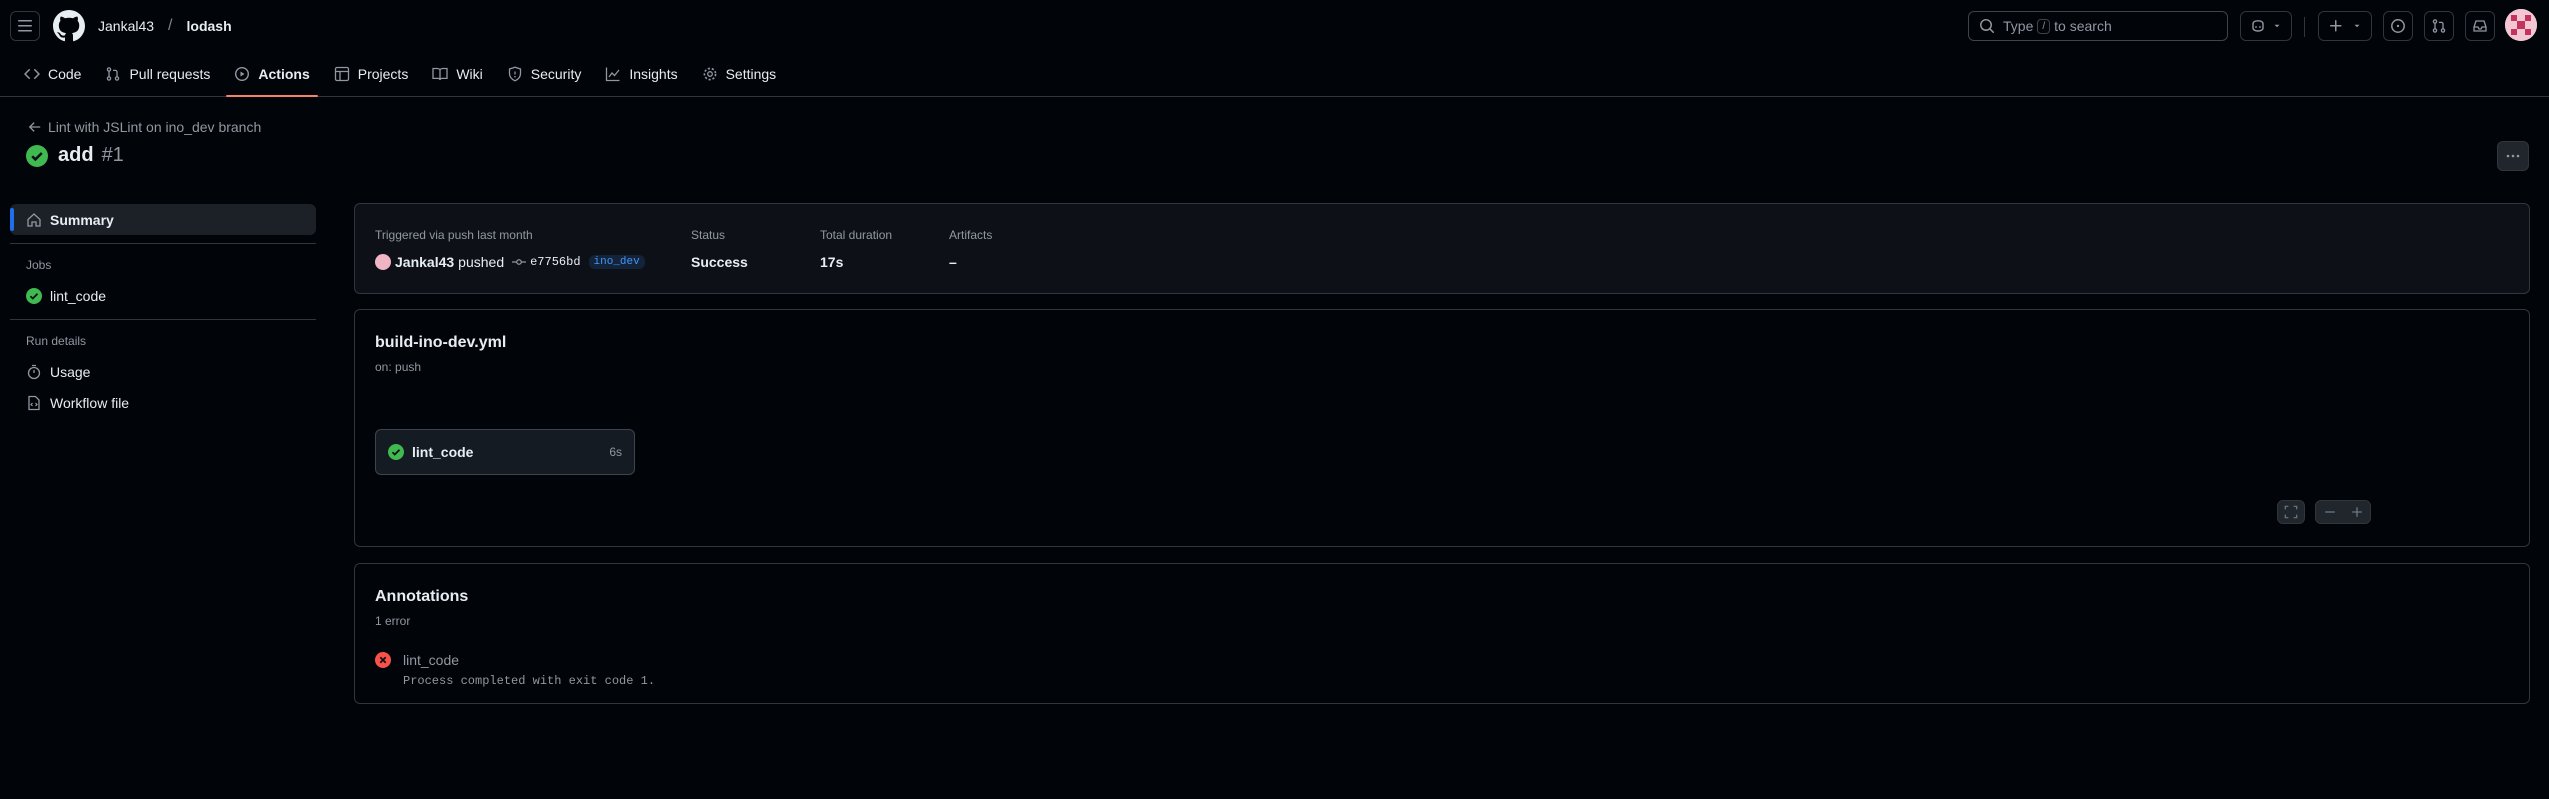  I want to click on sidebar-run-details-heading: Run details, so click(56, 341).